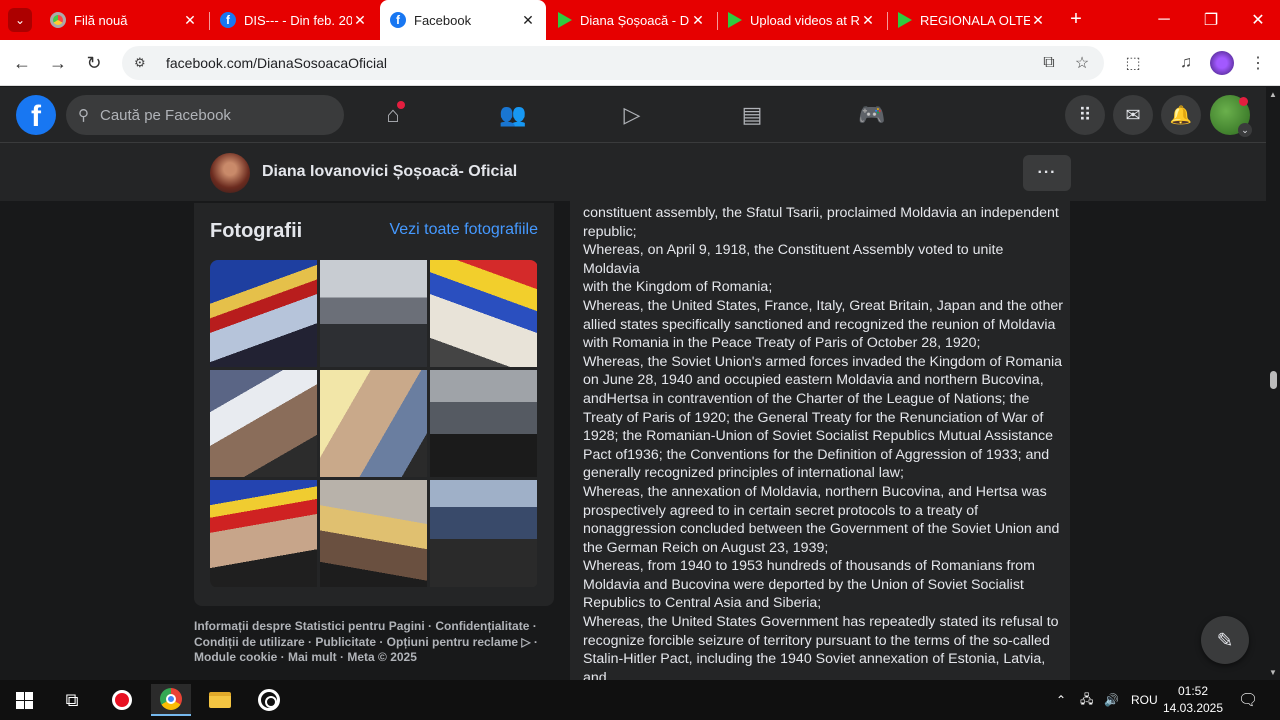 Image resolution: width=1280 pixels, height=720 pixels. Describe the element at coordinates (1193, 708) in the screenshot. I see `clock-date: 14.03.2025` at that location.